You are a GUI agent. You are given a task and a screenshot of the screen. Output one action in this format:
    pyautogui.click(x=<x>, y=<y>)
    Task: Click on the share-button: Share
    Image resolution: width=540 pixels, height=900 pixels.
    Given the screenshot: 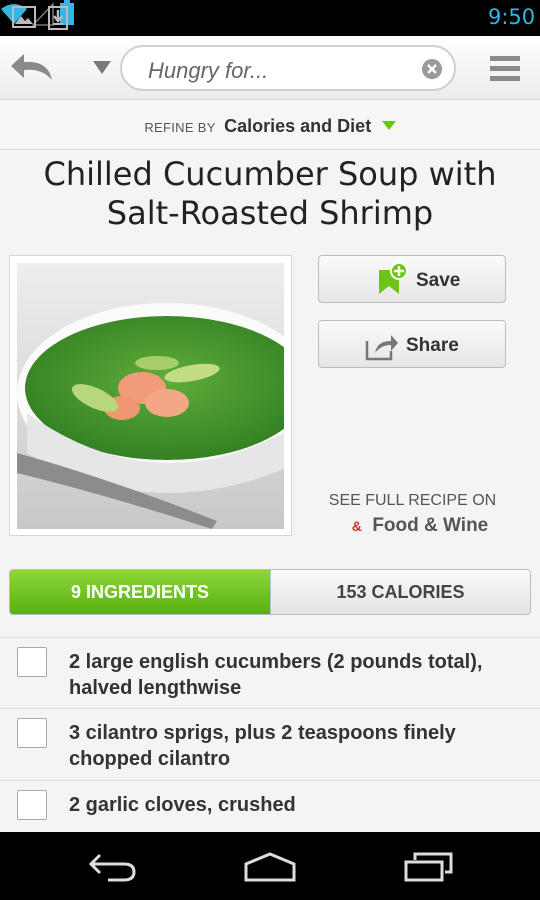 What is the action you would take?
    pyautogui.click(x=412, y=344)
    